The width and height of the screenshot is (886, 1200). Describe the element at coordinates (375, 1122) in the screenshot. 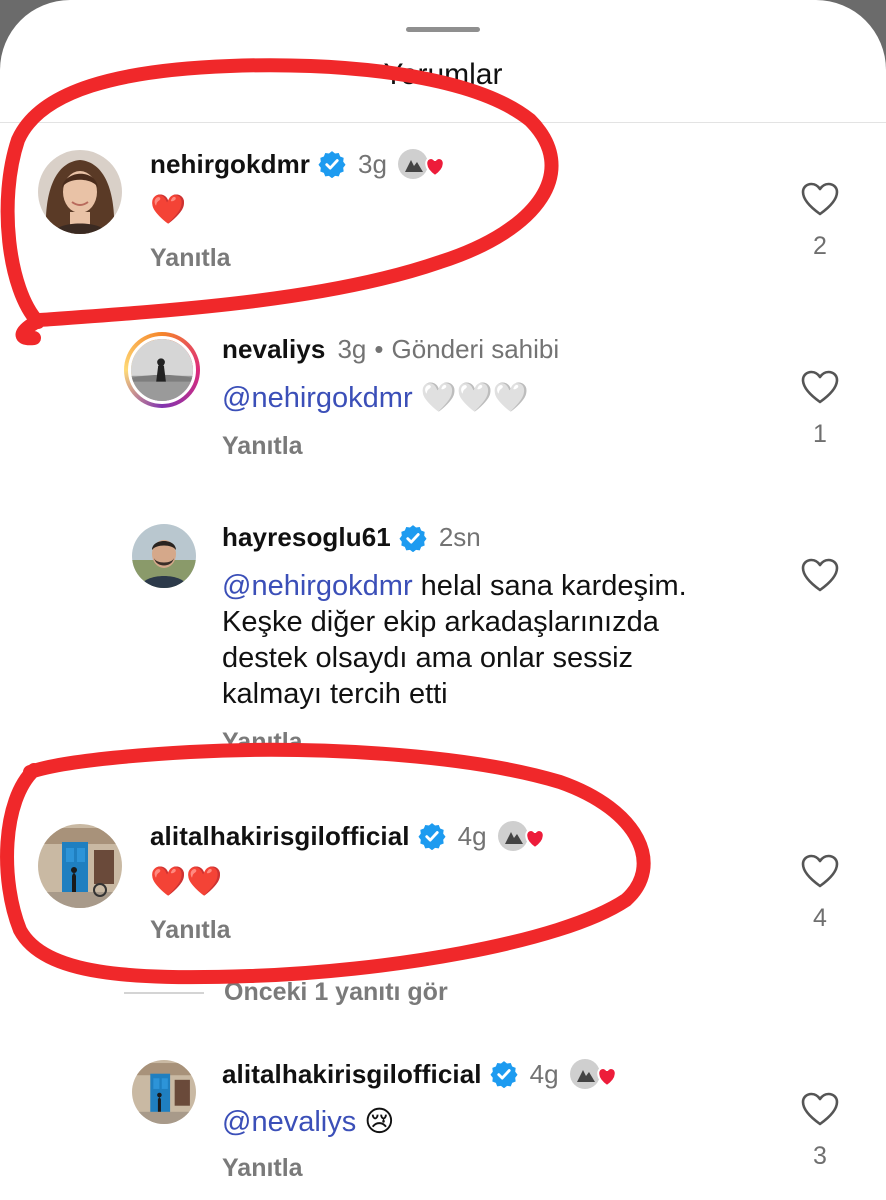

I see `comment-emoji-text: 😢` at that location.